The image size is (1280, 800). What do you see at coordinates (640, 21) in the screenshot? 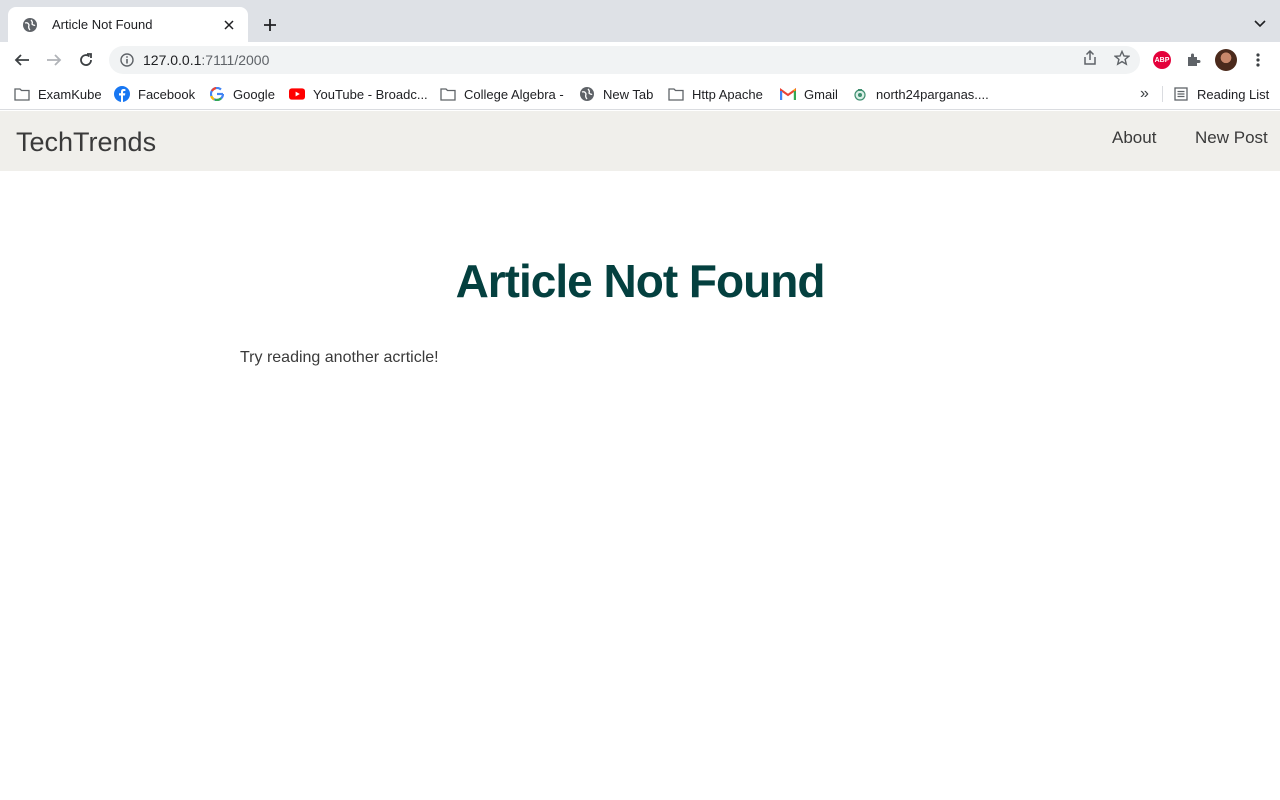
I see `tab-strip: Article Not Found` at bounding box center [640, 21].